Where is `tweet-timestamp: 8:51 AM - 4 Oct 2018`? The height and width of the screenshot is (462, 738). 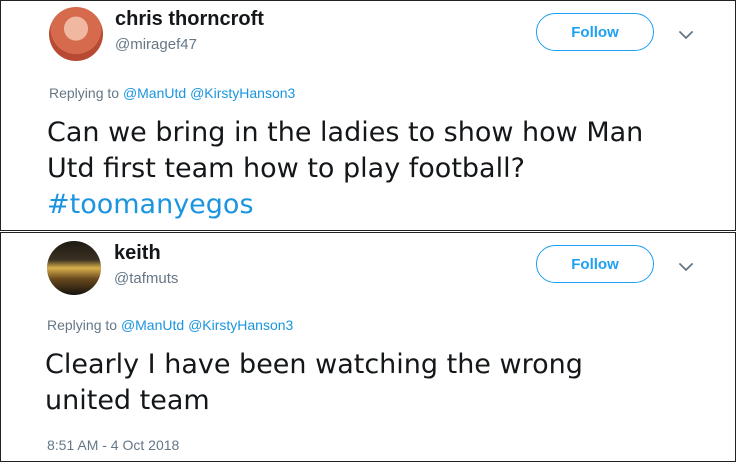 tweet-timestamp: 8:51 AM - 4 Oct 2018 is located at coordinates (113, 445).